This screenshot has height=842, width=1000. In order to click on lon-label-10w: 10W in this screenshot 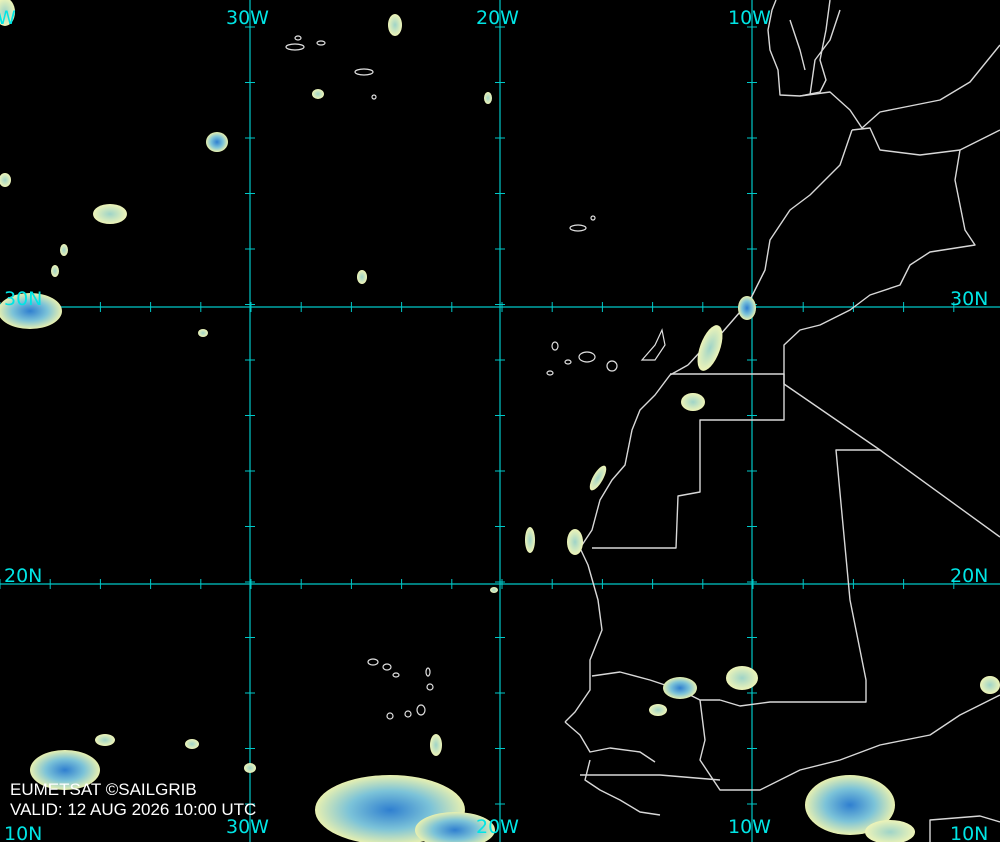, I will do `click(749, 18)`.